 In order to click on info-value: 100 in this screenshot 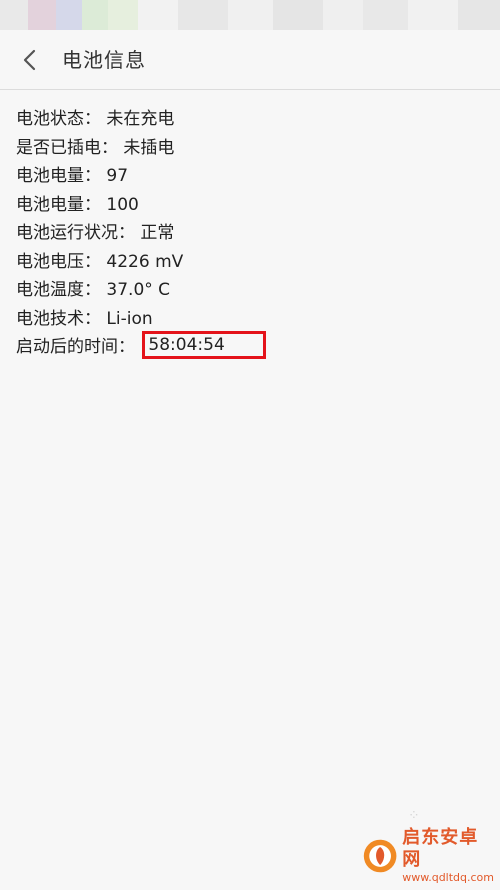, I will do `click(122, 204)`.